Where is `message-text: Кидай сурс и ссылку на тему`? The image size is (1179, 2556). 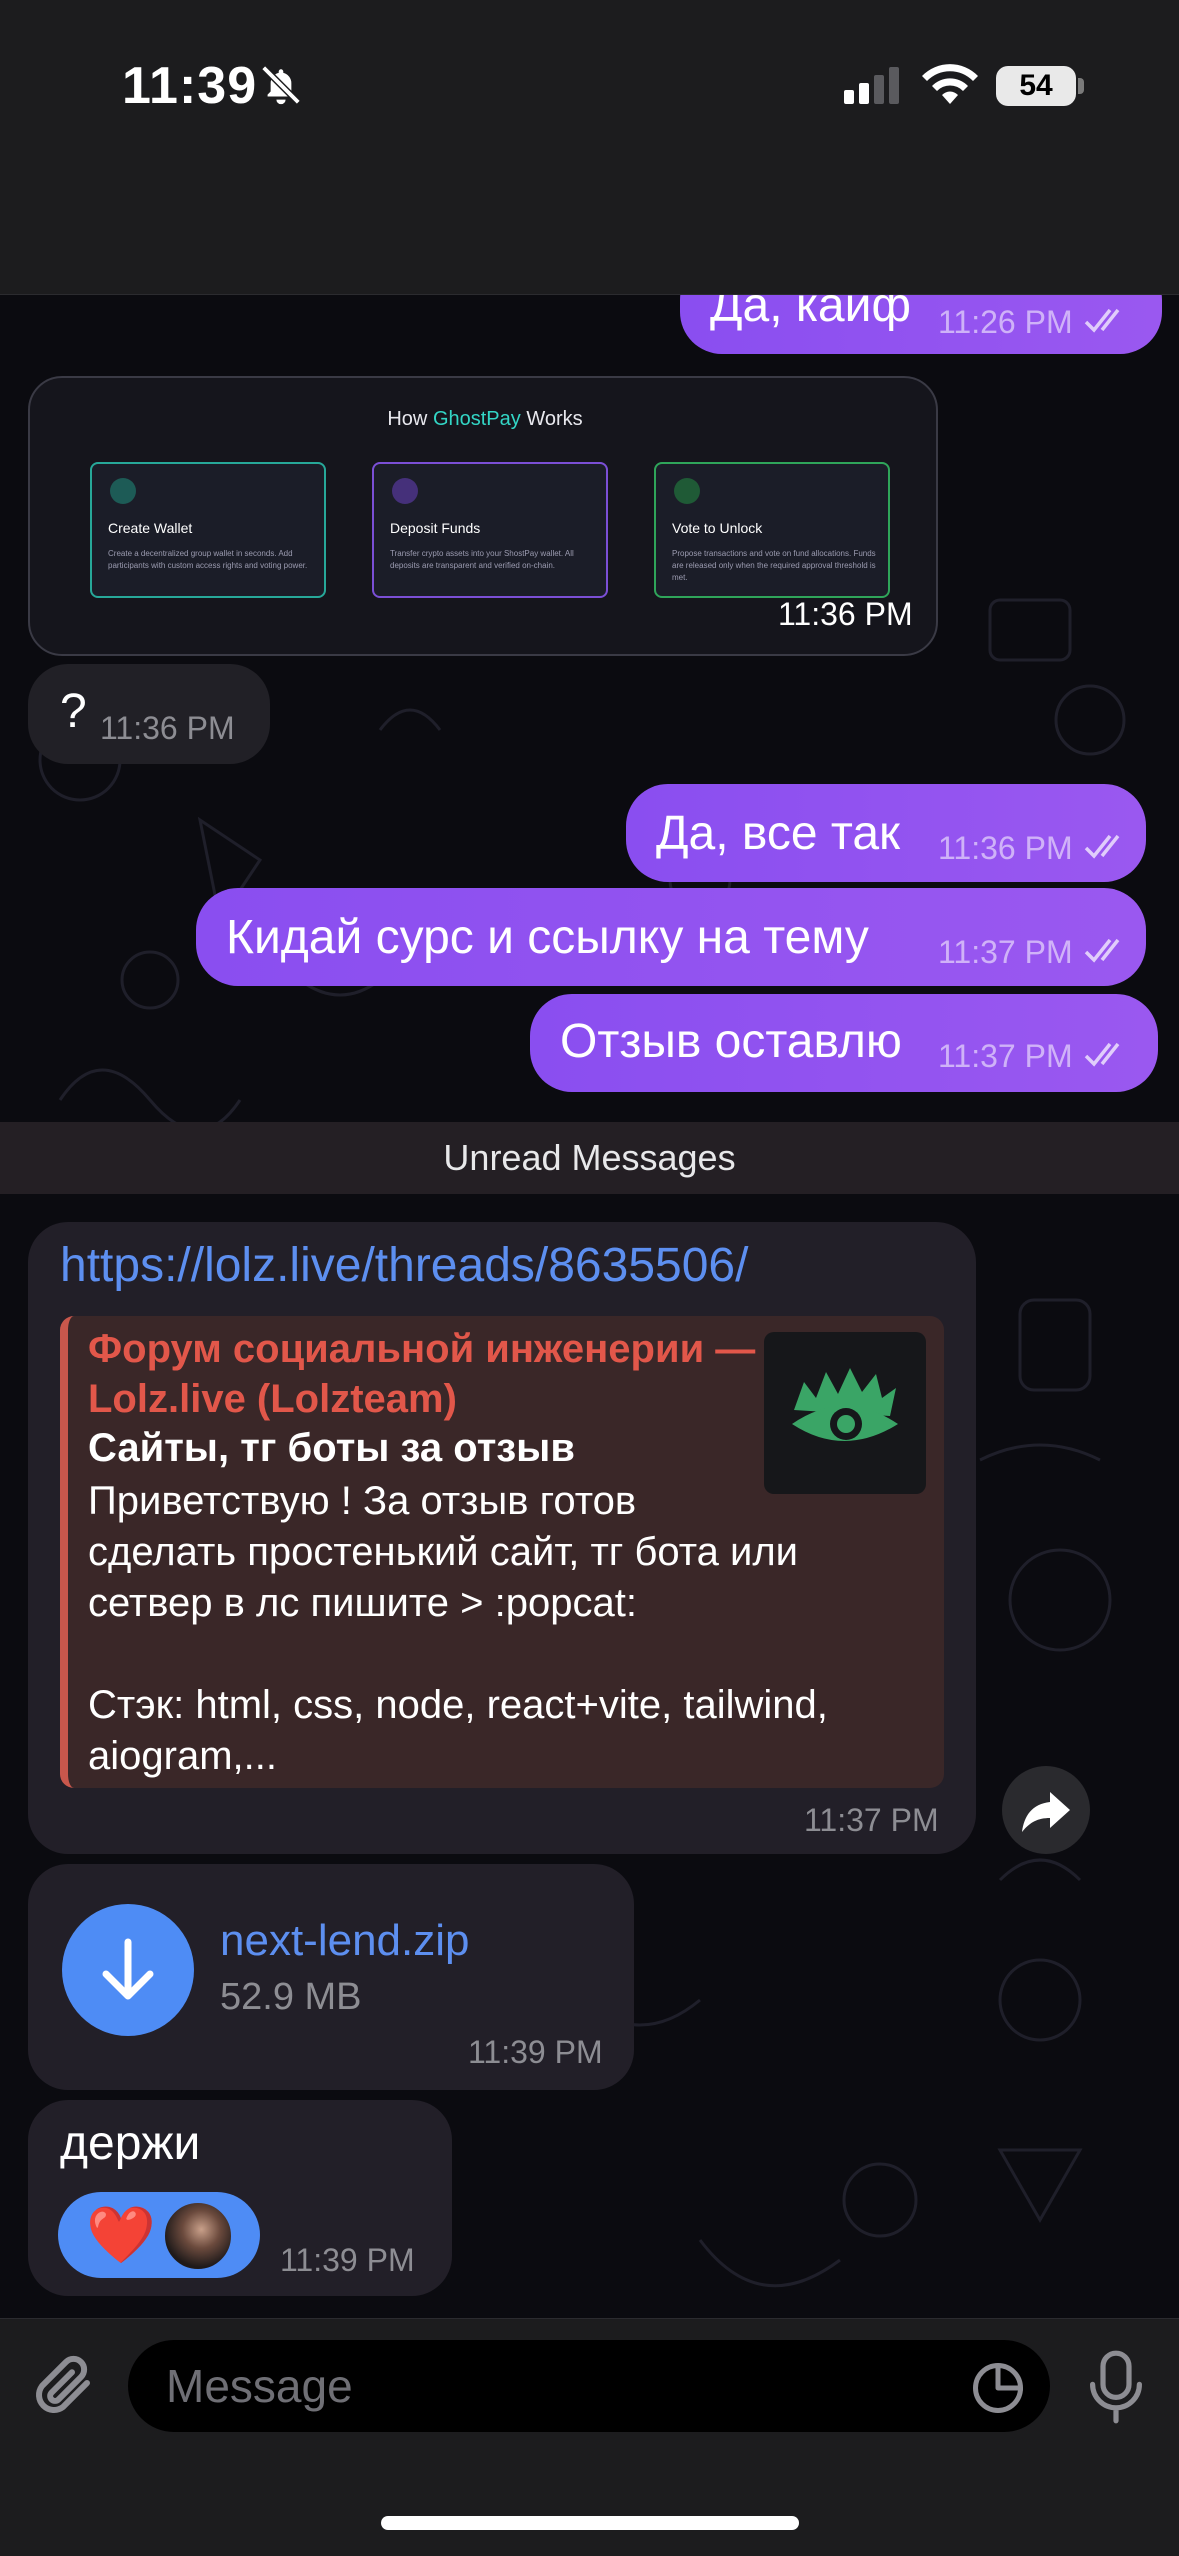
message-text: Кидай сурс и ссылку на тему is located at coordinates (547, 937).